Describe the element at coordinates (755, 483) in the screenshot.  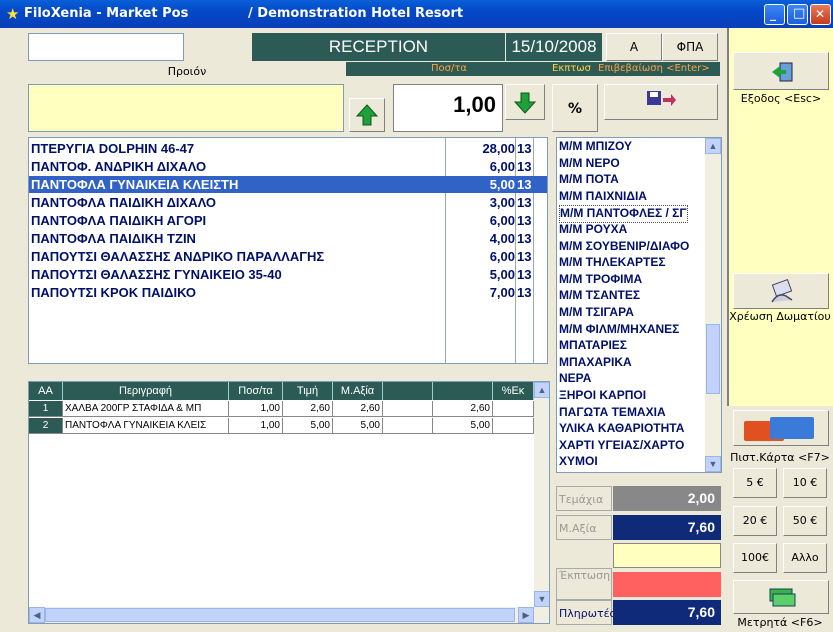
I see `cash-5-button: 5 €` at that location.